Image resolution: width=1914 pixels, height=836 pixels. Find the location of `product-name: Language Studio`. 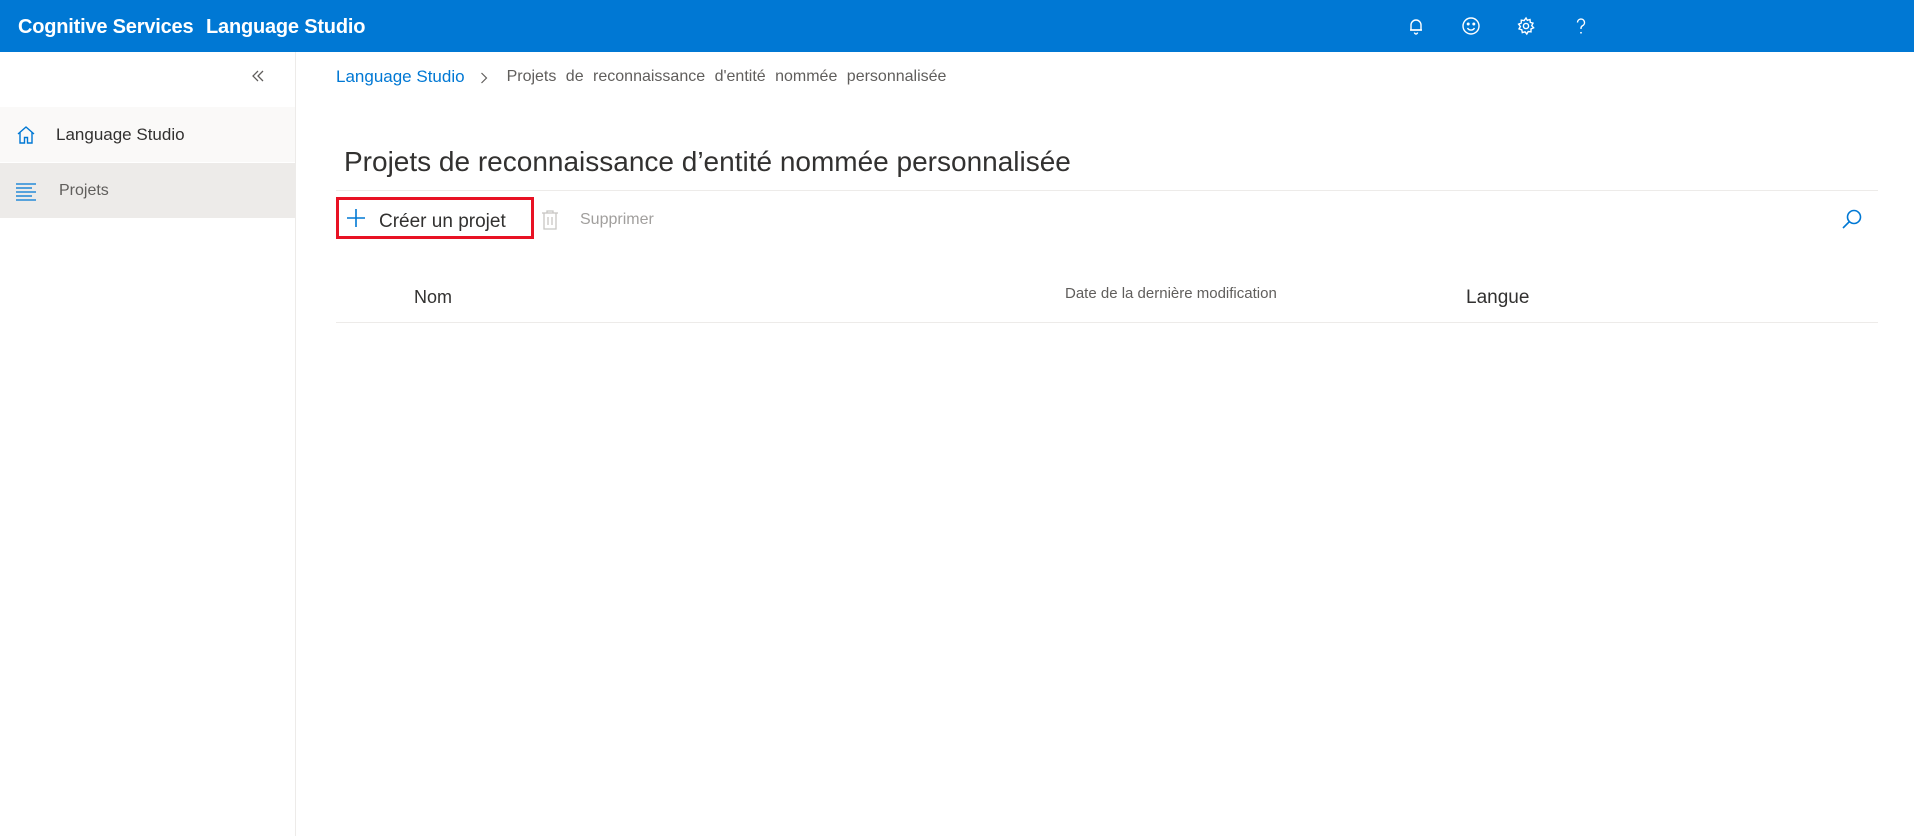

product-name: Language Studio is located at coordinates (285, 27).